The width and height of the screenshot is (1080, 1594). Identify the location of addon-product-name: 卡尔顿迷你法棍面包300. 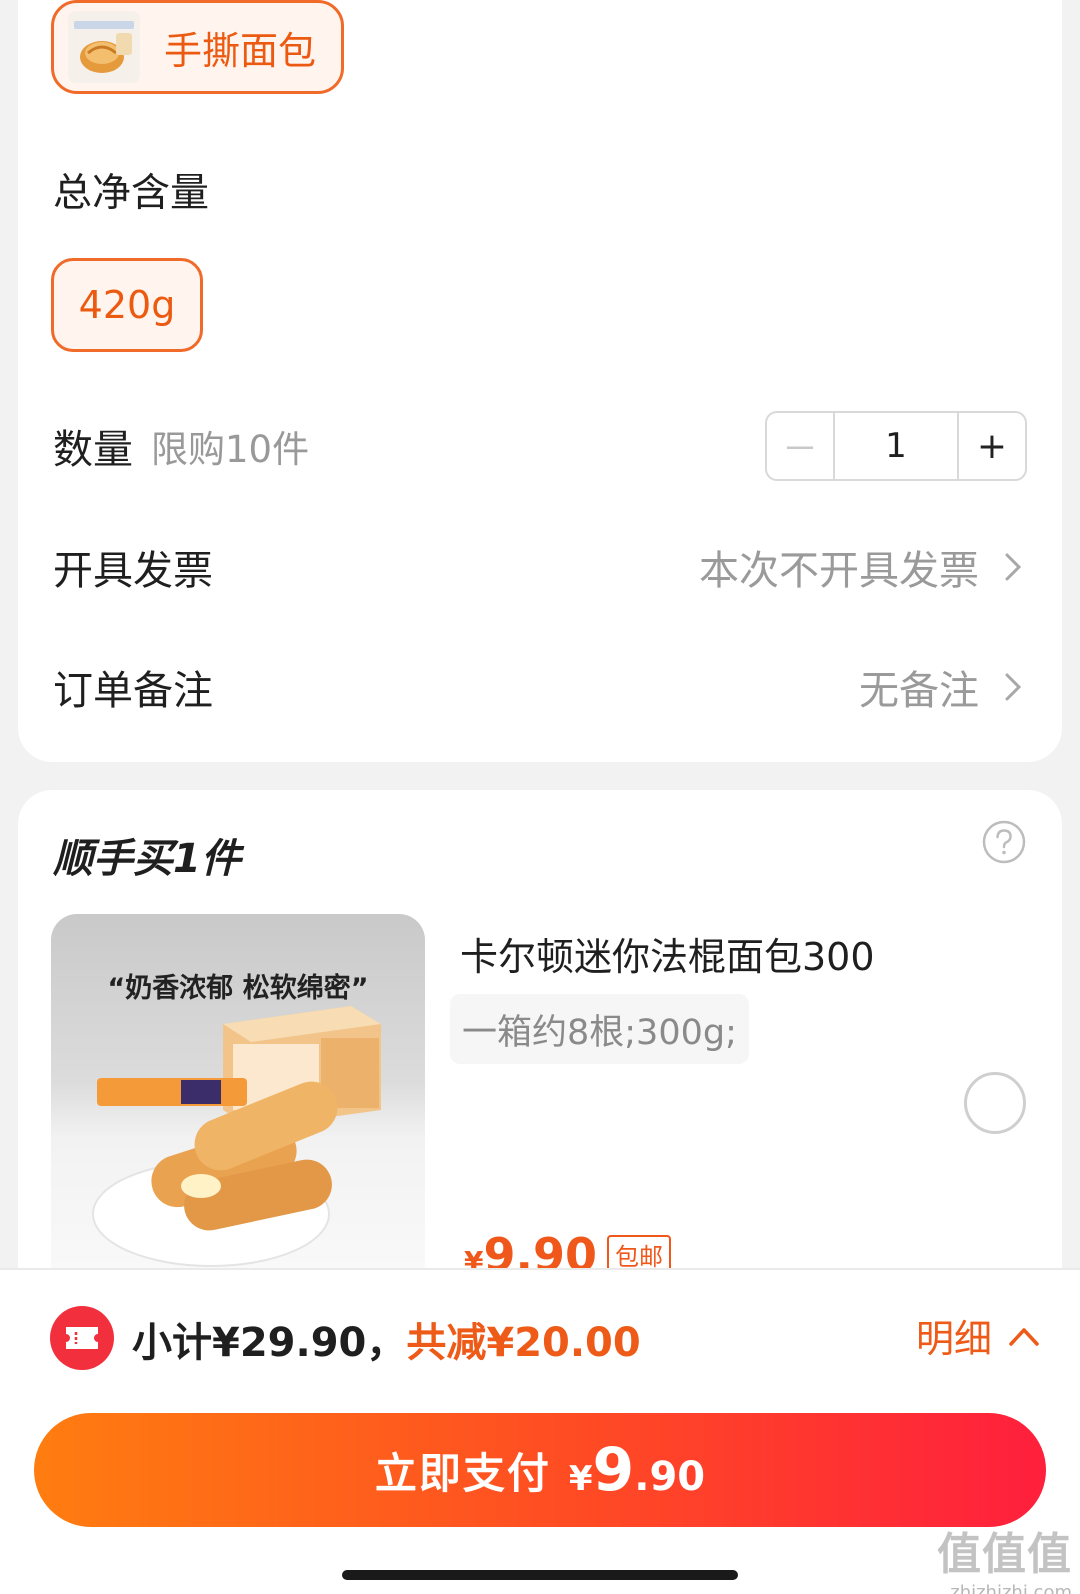
(667, 953).